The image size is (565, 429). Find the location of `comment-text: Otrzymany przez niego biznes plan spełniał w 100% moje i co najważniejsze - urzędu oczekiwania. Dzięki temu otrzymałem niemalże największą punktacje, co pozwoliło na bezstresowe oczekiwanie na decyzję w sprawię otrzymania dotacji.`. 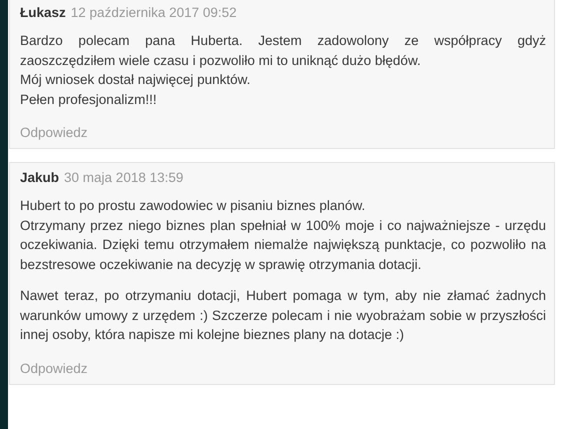

comment-text: Otrzymany przez niego biznes plan spełniał w 100% moje i co najważniejsze - urzędu oczekiwania. Dzięki temu otrzymałem niemalże największą punktacje, co pozwoliło na bezstresowe oczekiwanie na decyzję w sprawię otrzymania dotacji. is located at coordinates (283, 245).